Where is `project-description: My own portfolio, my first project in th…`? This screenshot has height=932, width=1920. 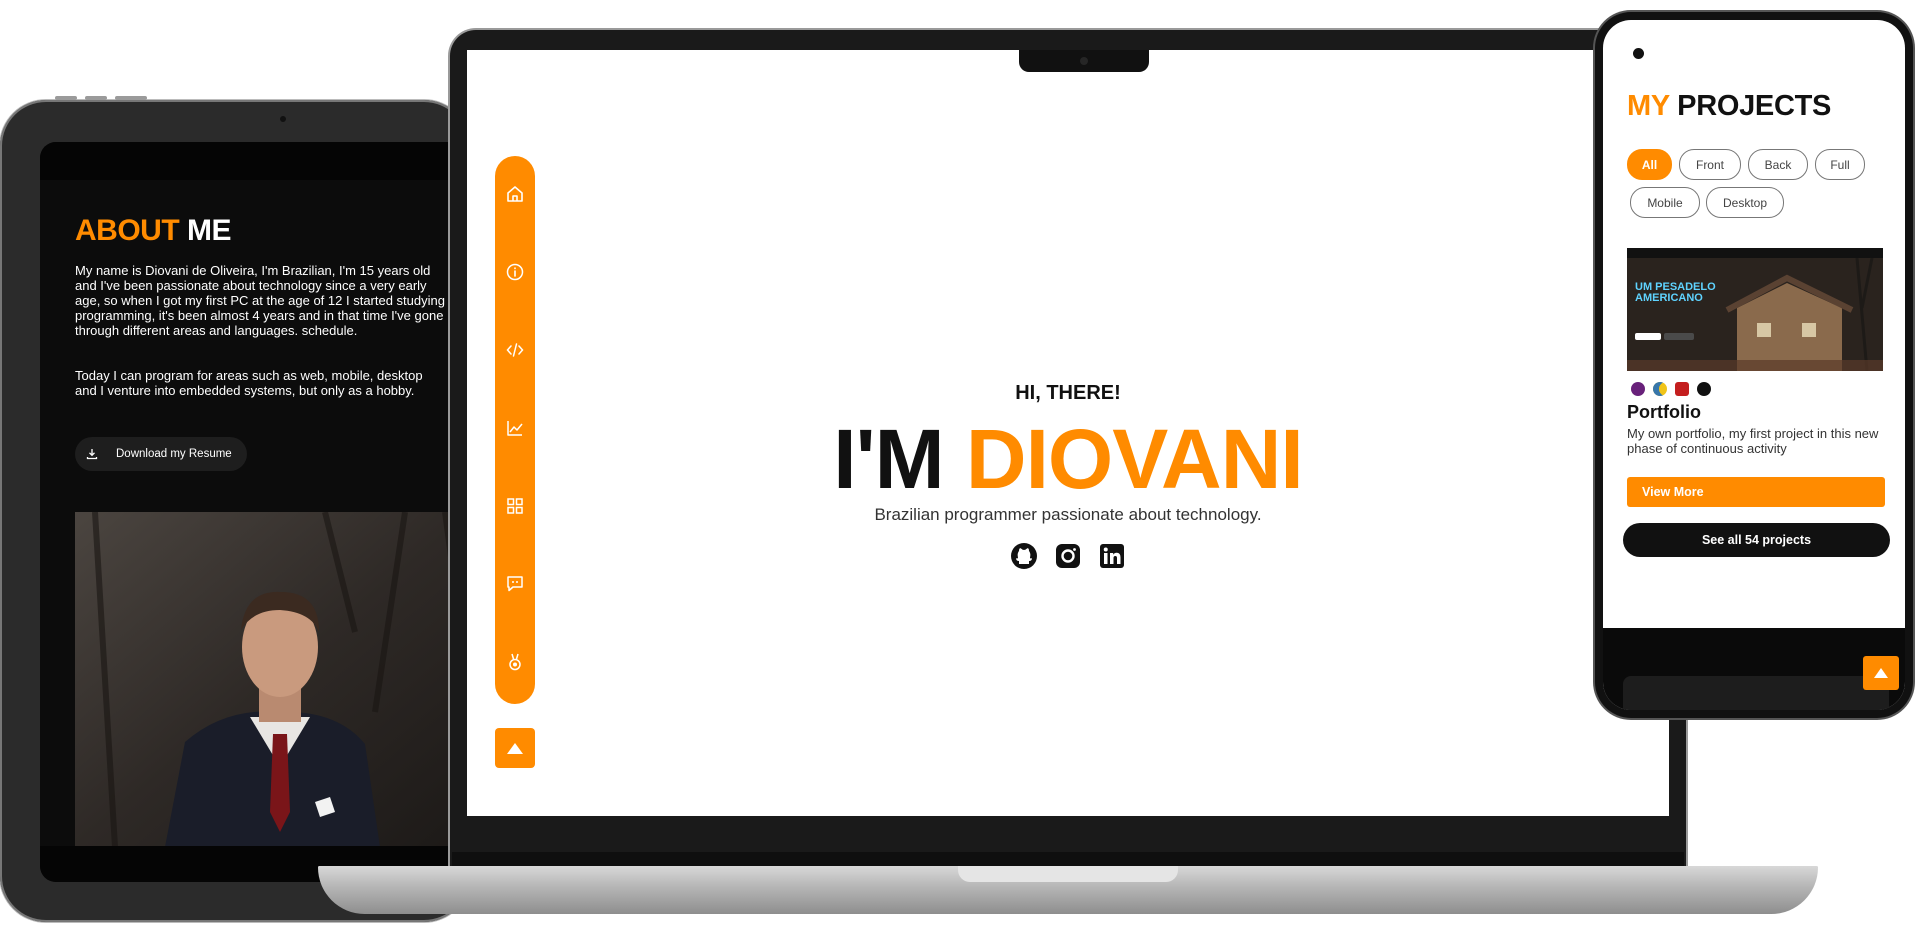
project-description: My own portfolio, my first project in th… is located at coordinates (1753, 441).